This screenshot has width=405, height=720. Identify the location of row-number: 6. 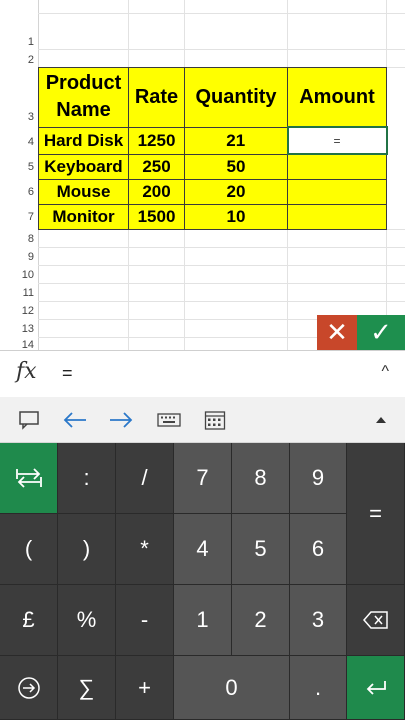
(17, 192).